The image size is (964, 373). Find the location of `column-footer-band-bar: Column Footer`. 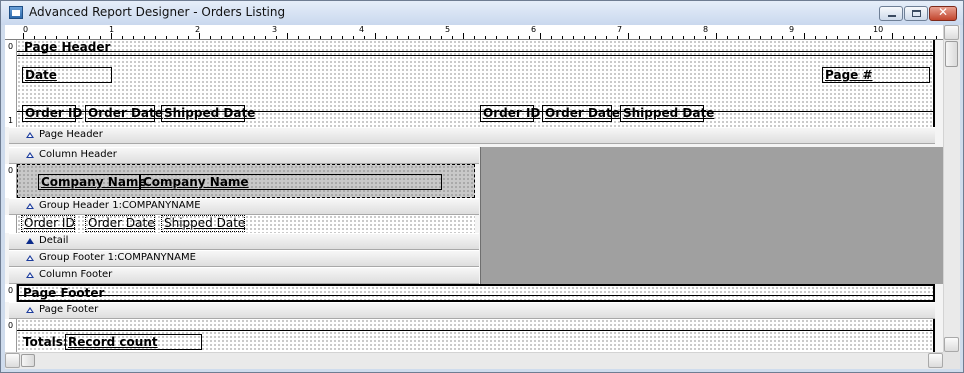

column-footer-band-bar: Column Footer is located at coordinates (244, 275).